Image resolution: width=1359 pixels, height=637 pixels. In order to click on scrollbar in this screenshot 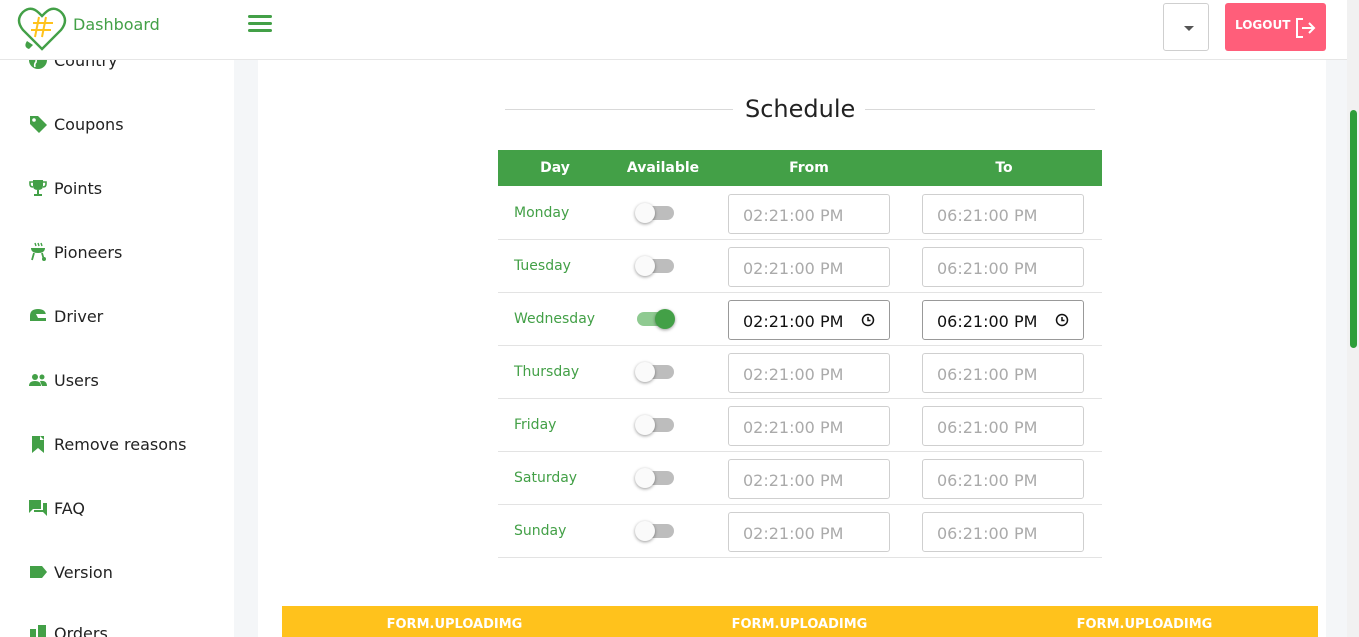, I will do `click(1353, 318)`.